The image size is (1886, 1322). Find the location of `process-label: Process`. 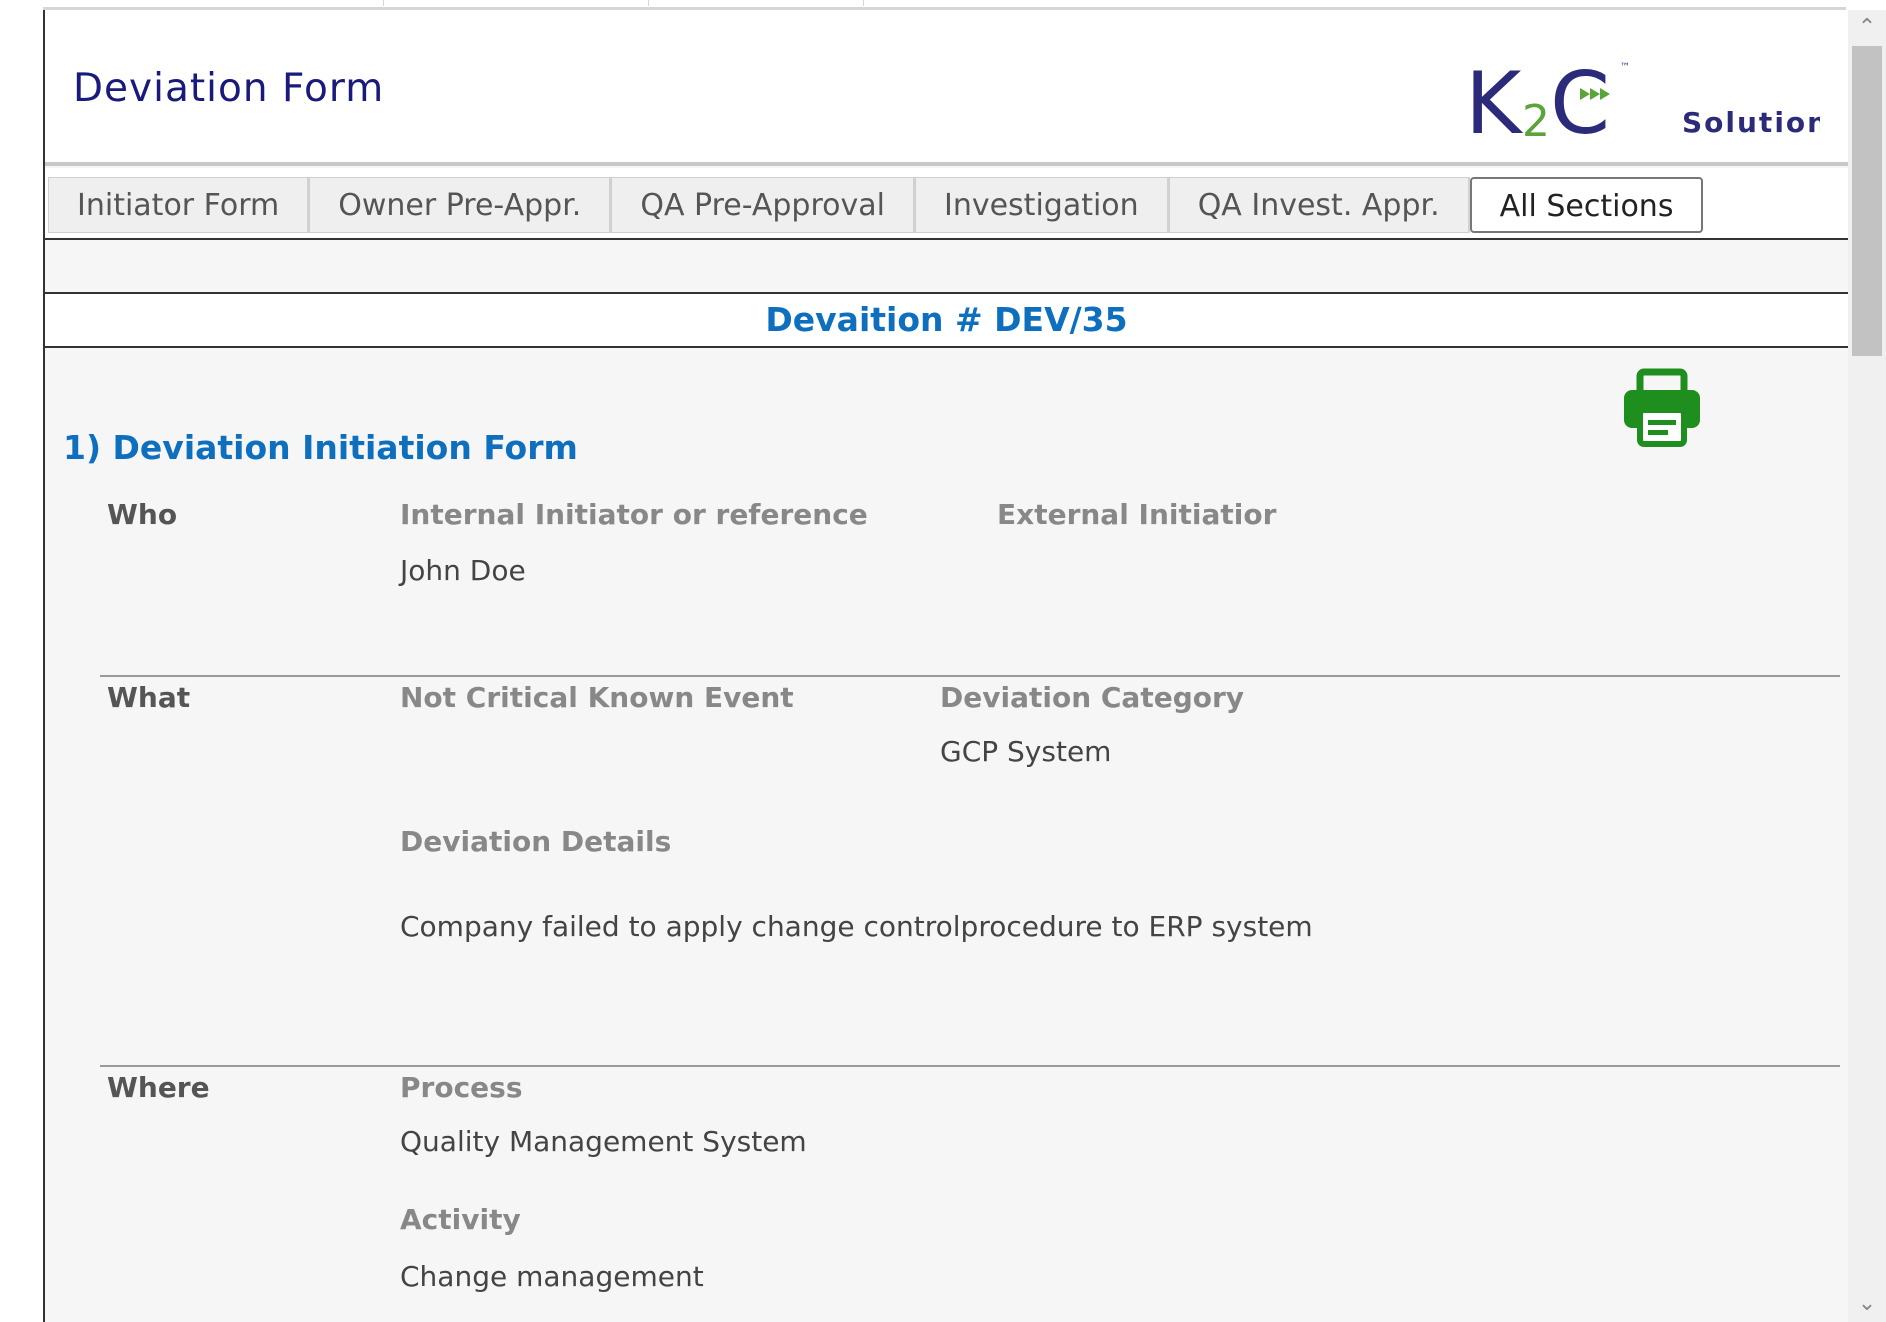

process-label: Process is located at coordinates (461, 1087).